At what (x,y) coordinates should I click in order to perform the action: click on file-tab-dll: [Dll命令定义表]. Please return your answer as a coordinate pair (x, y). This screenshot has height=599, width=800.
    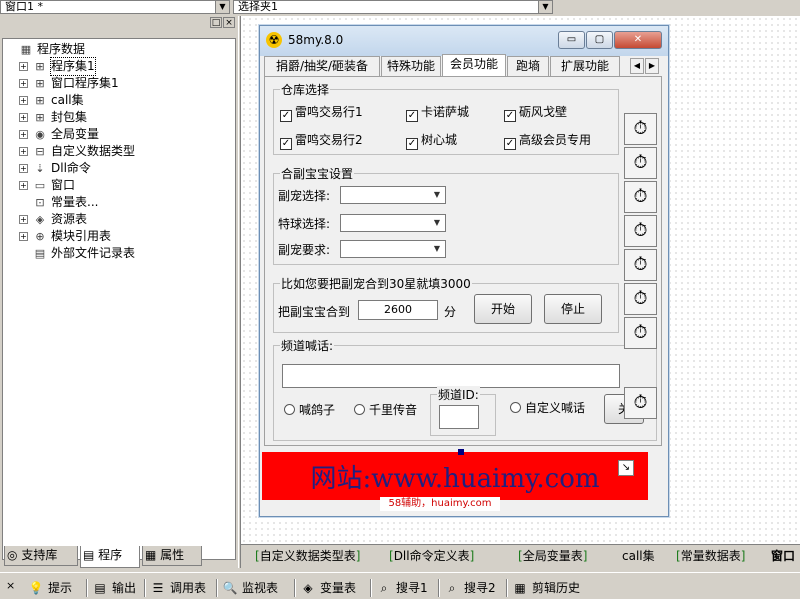
    Looking at the image, I should click on (431, 556).